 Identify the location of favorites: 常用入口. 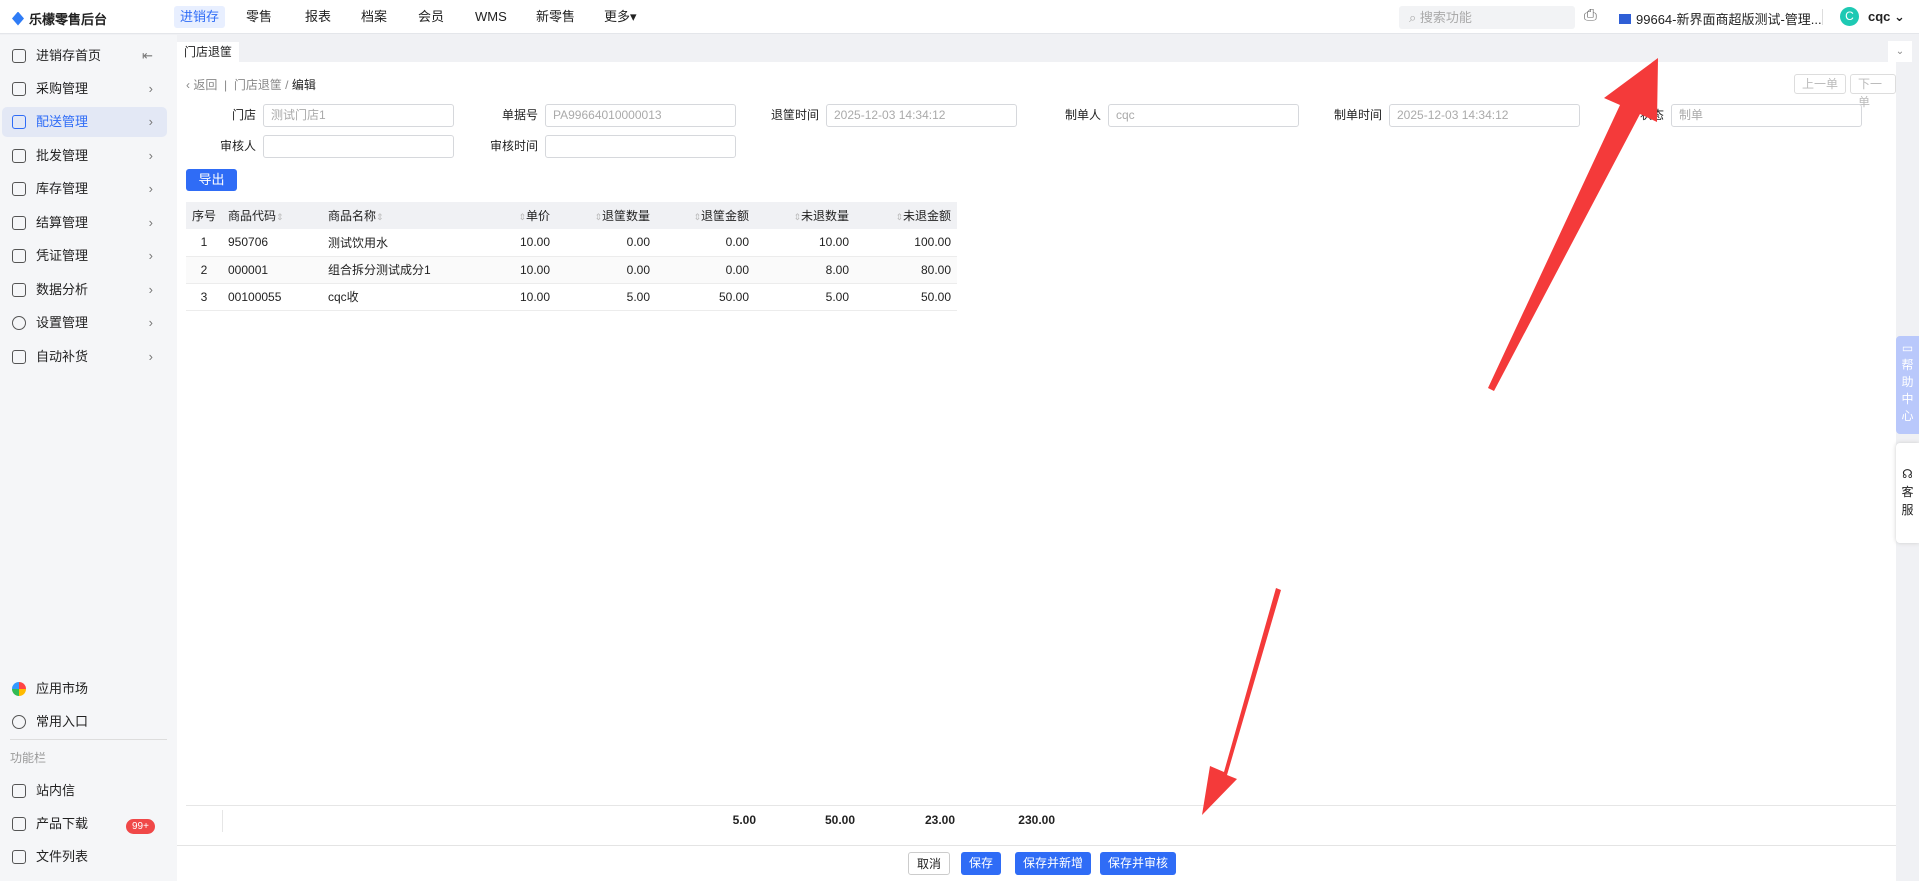
(84, 722).